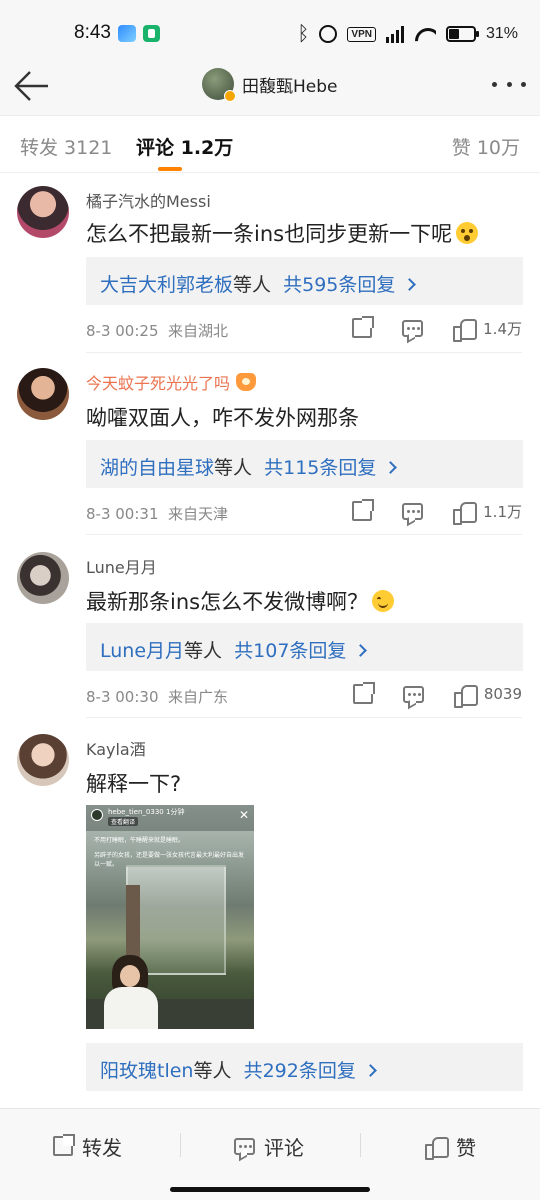  Describe the element at coordinates (184, 146) in the screenshot. I see `tab-comment: 评论 1.2万` at that location.